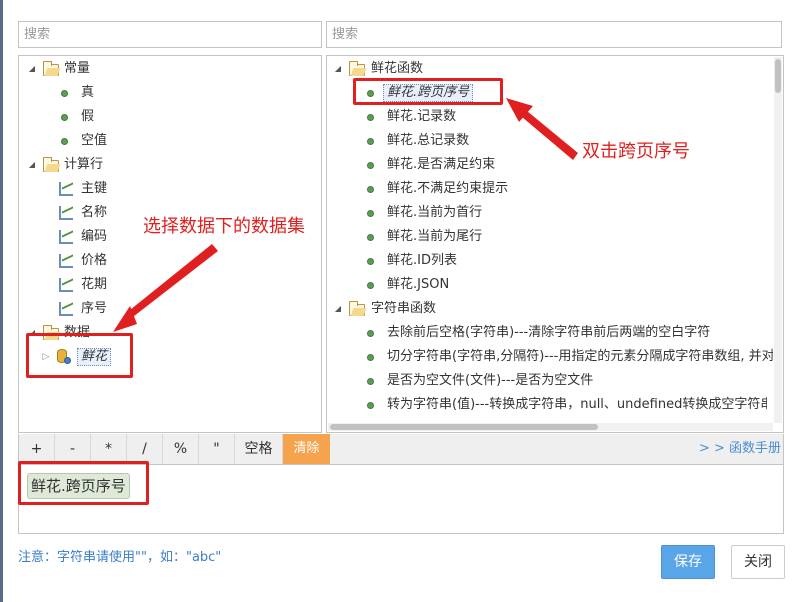 Image resolution: width=800 pixels, height=602 pixels. Describe the element at coordinates (547, 69) in the screenshot. I see `tree-node-flower-functions: 鲜花函数` at that location.